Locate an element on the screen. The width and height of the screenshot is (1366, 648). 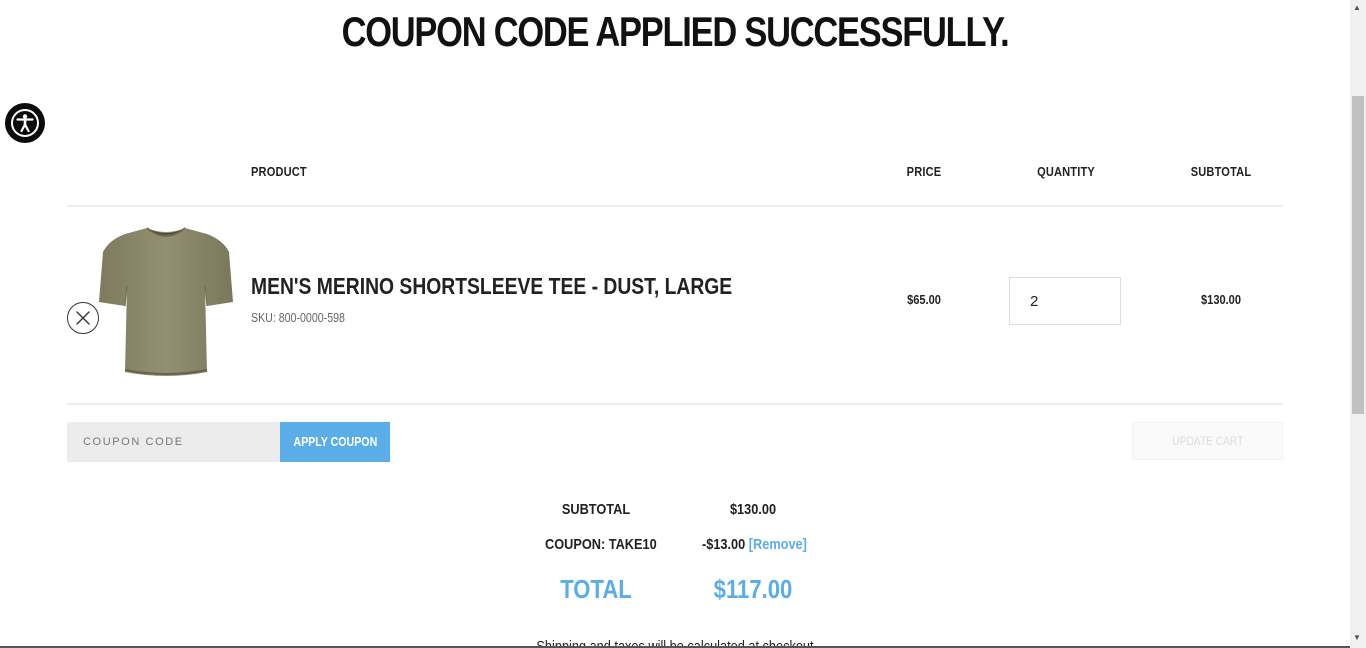
totals-subtotal-label: SUBTOTAL is located at coordinates (596, 509).